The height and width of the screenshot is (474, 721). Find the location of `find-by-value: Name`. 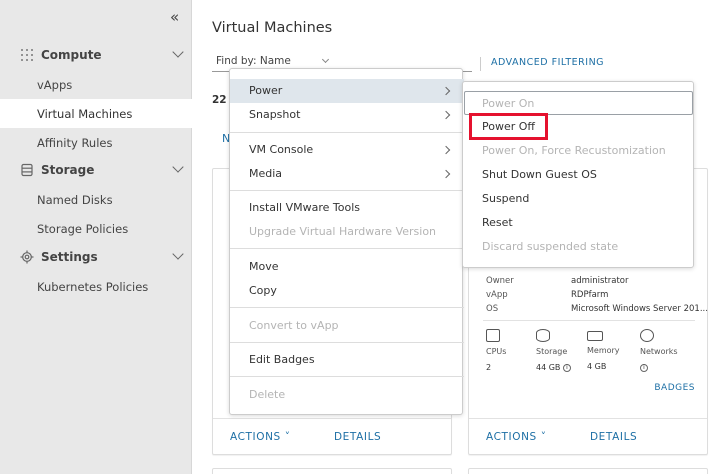

find-by-value: Name is located at coordinates (275, 61).